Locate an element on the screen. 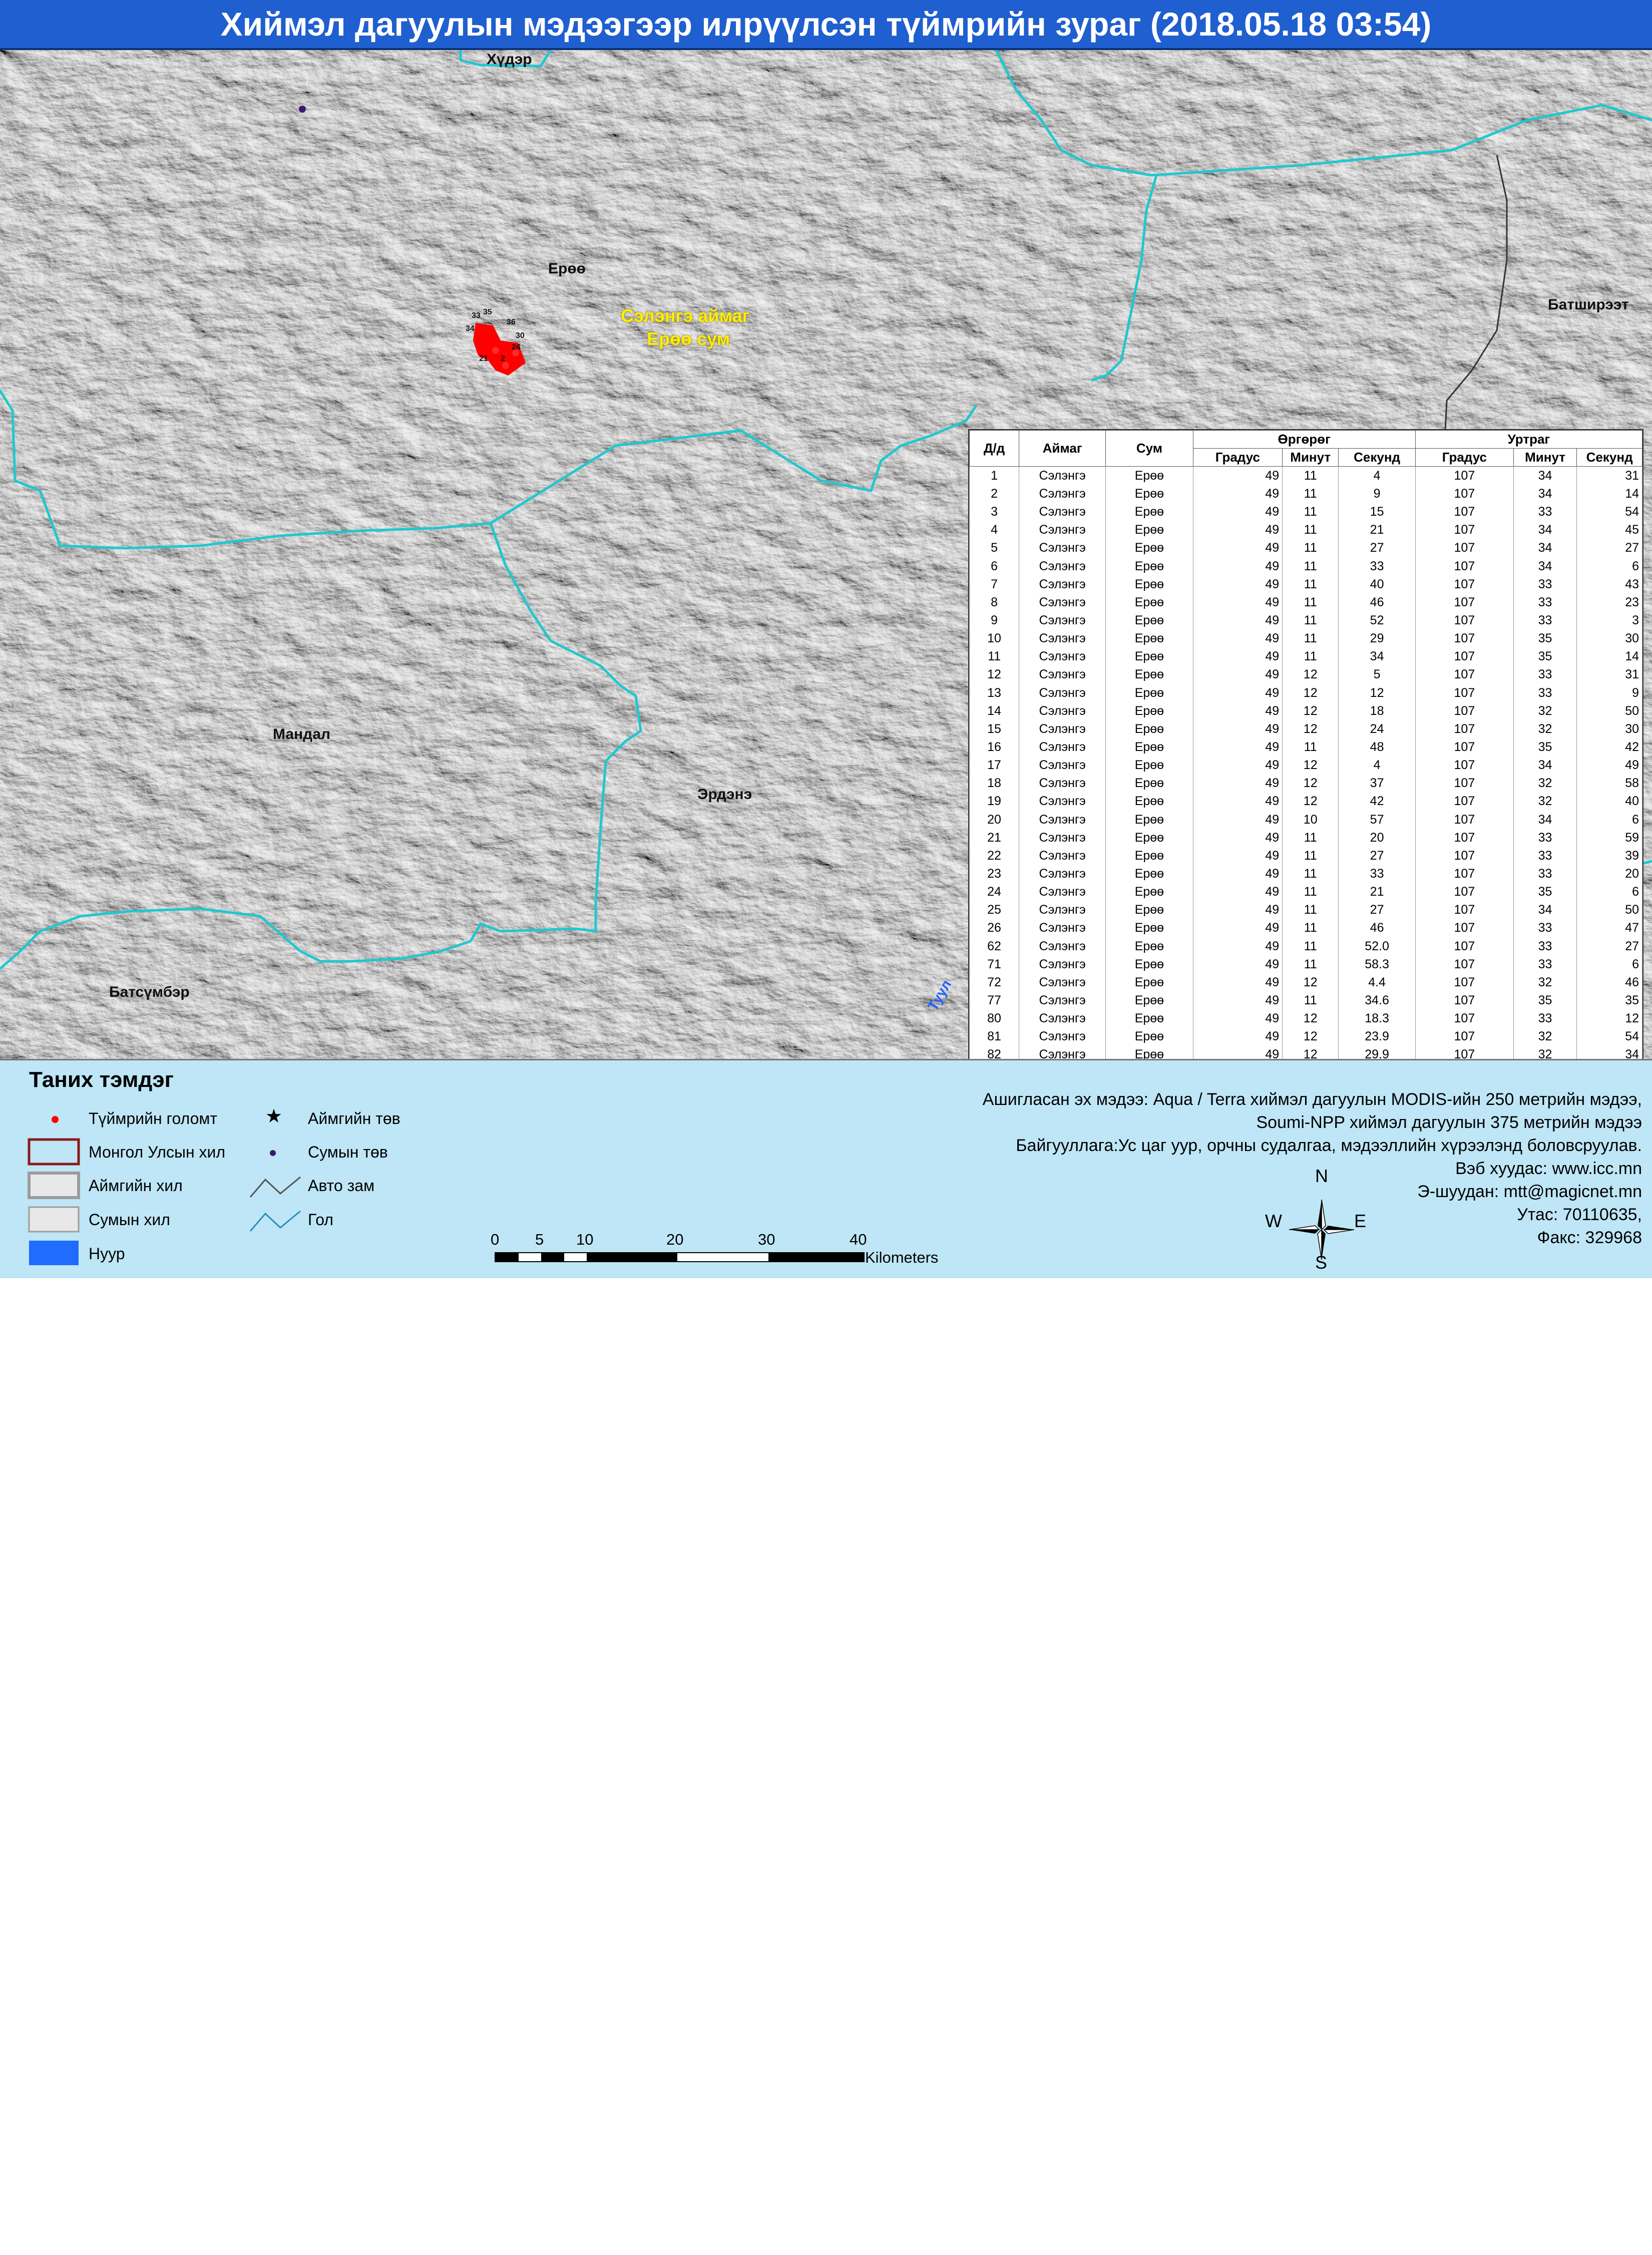 The width and height of the screenshot is (1652, 2255). table-cell: 15 is located at coordinates (994, 728).